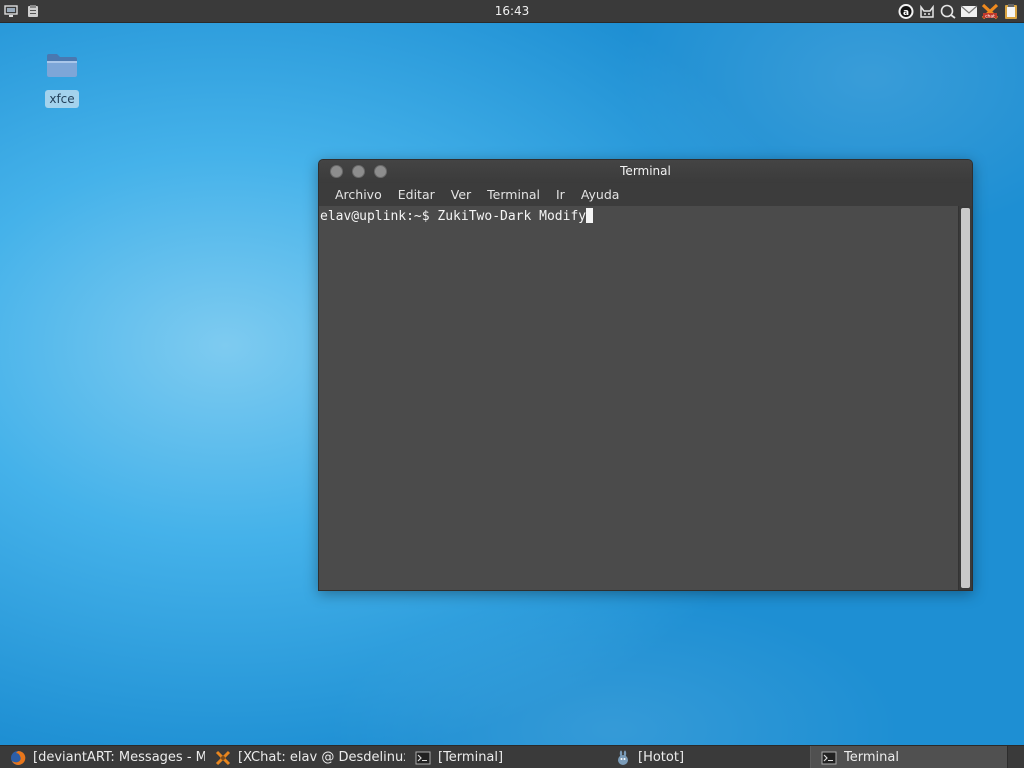  I want to click on xchat-icon, so click(223, 758).